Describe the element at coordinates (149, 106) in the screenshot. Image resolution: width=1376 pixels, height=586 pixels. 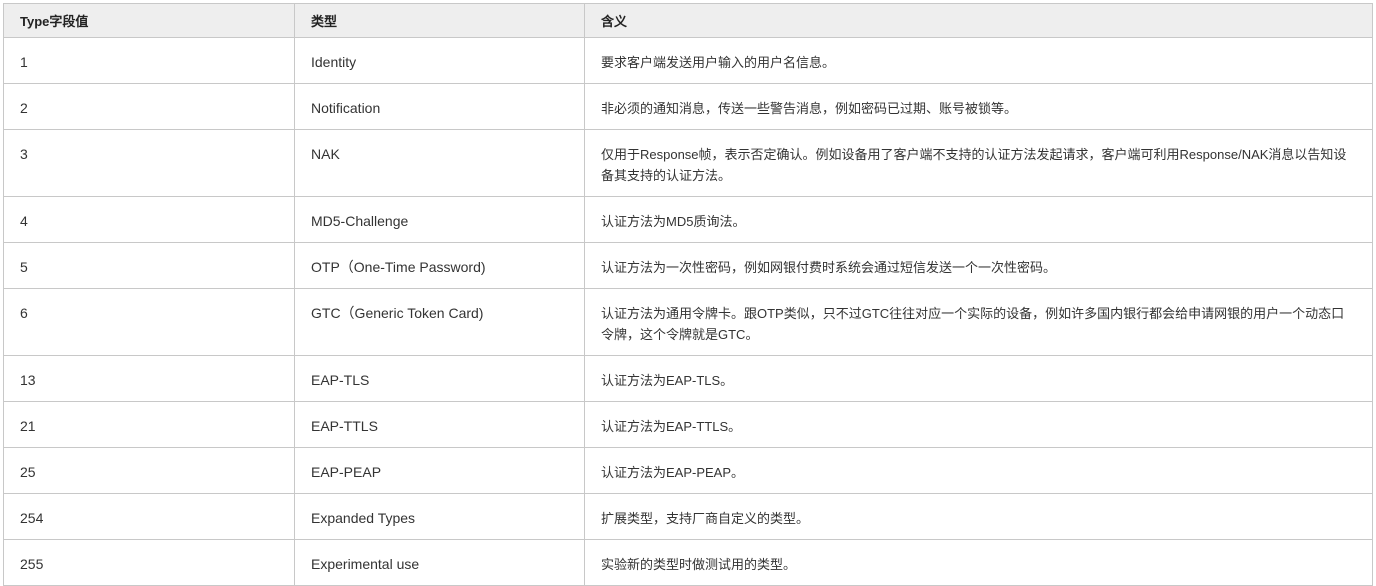
I see `cell-type-value: 2` at that location.